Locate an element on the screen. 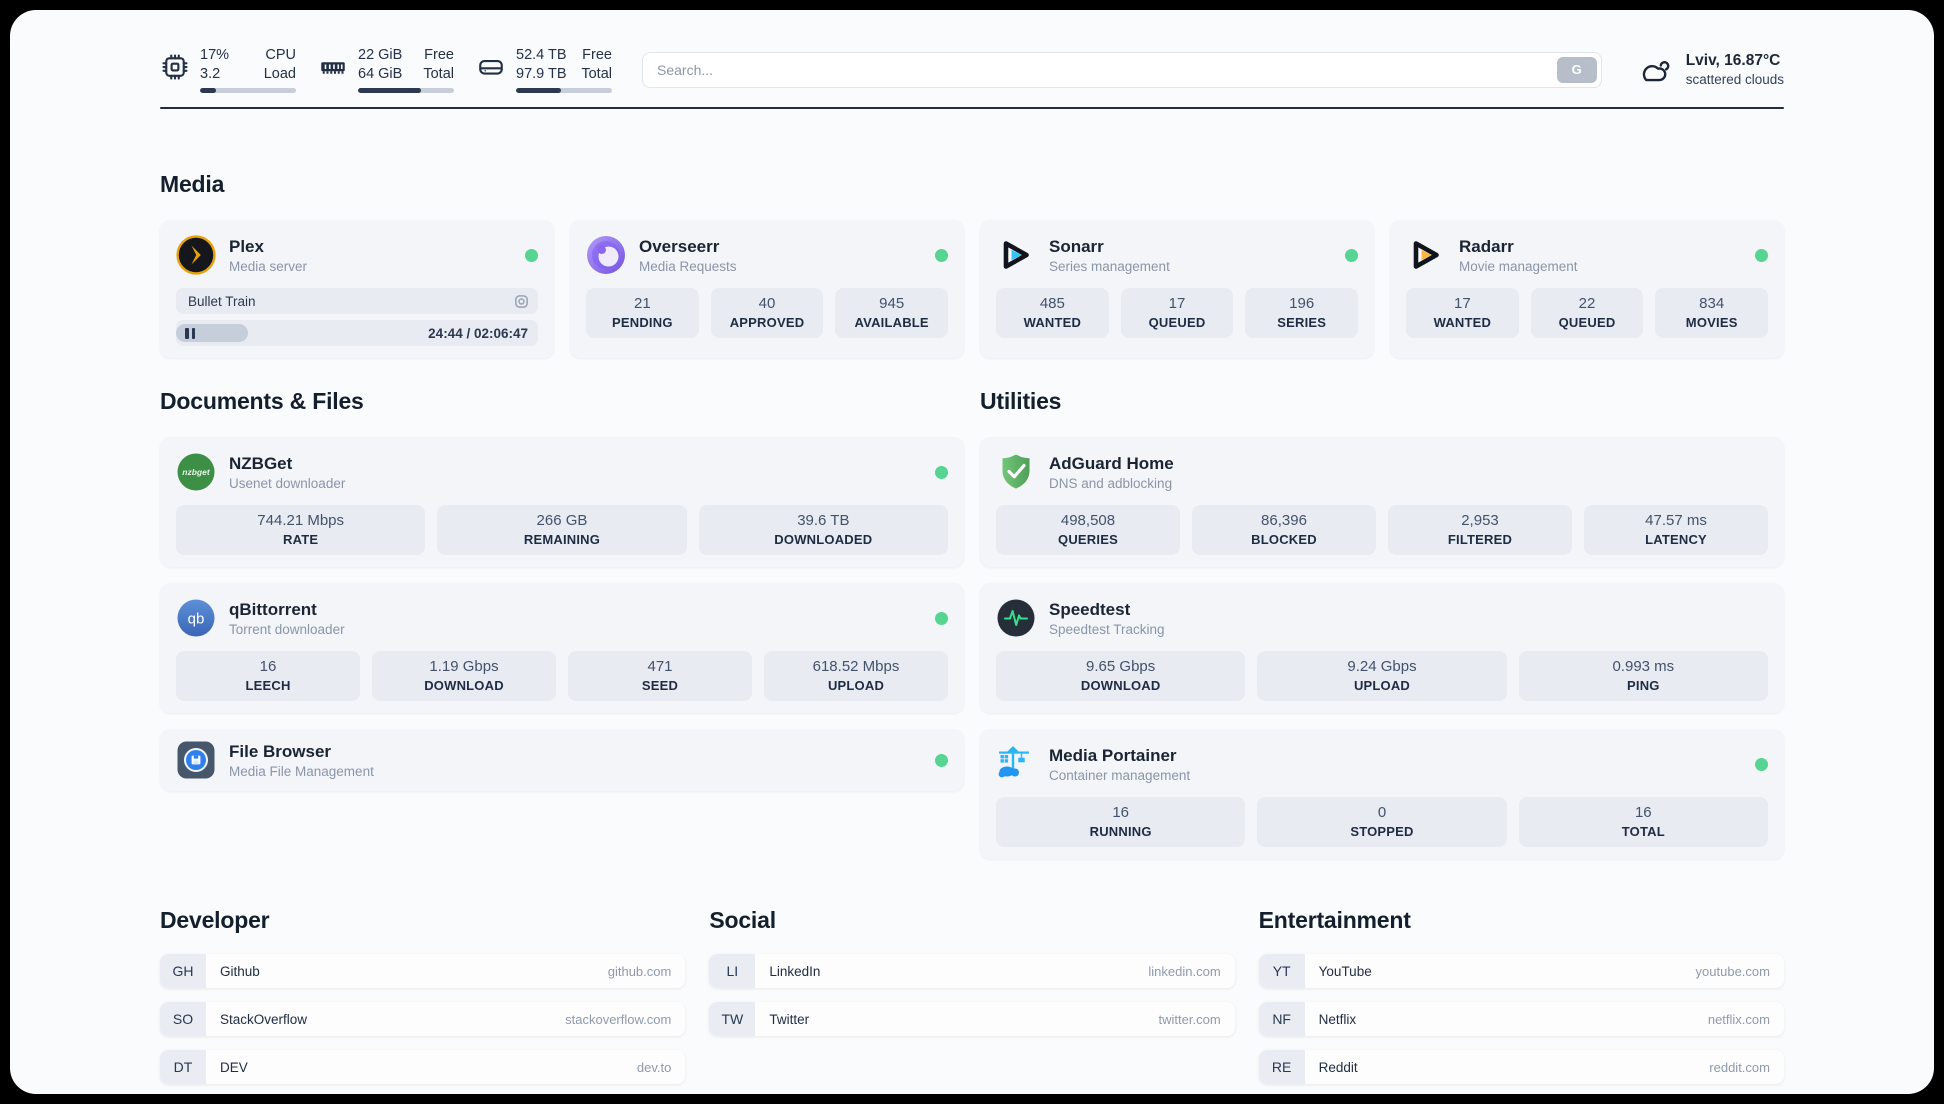  stat-value: 196 is located at coordinates (1302, 303).